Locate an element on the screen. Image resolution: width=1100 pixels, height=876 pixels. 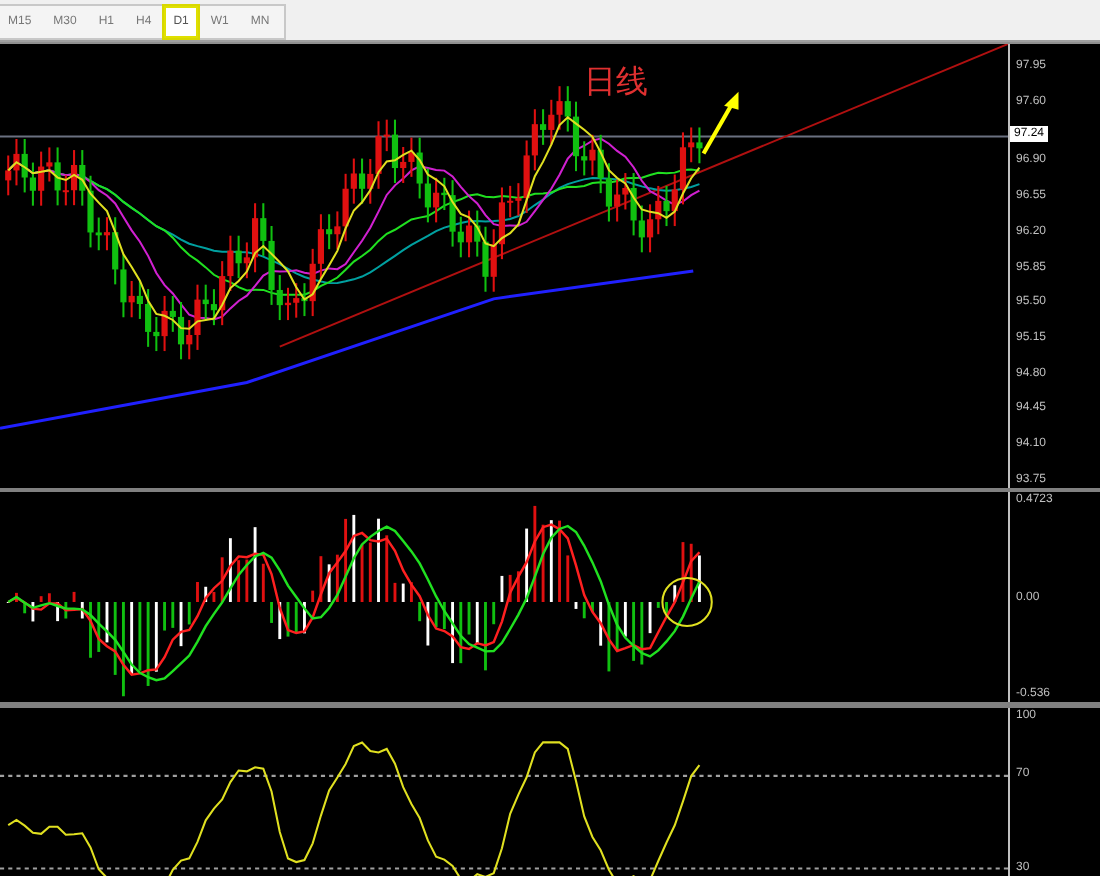
highlight-circle is located at coordinates (687, 602).